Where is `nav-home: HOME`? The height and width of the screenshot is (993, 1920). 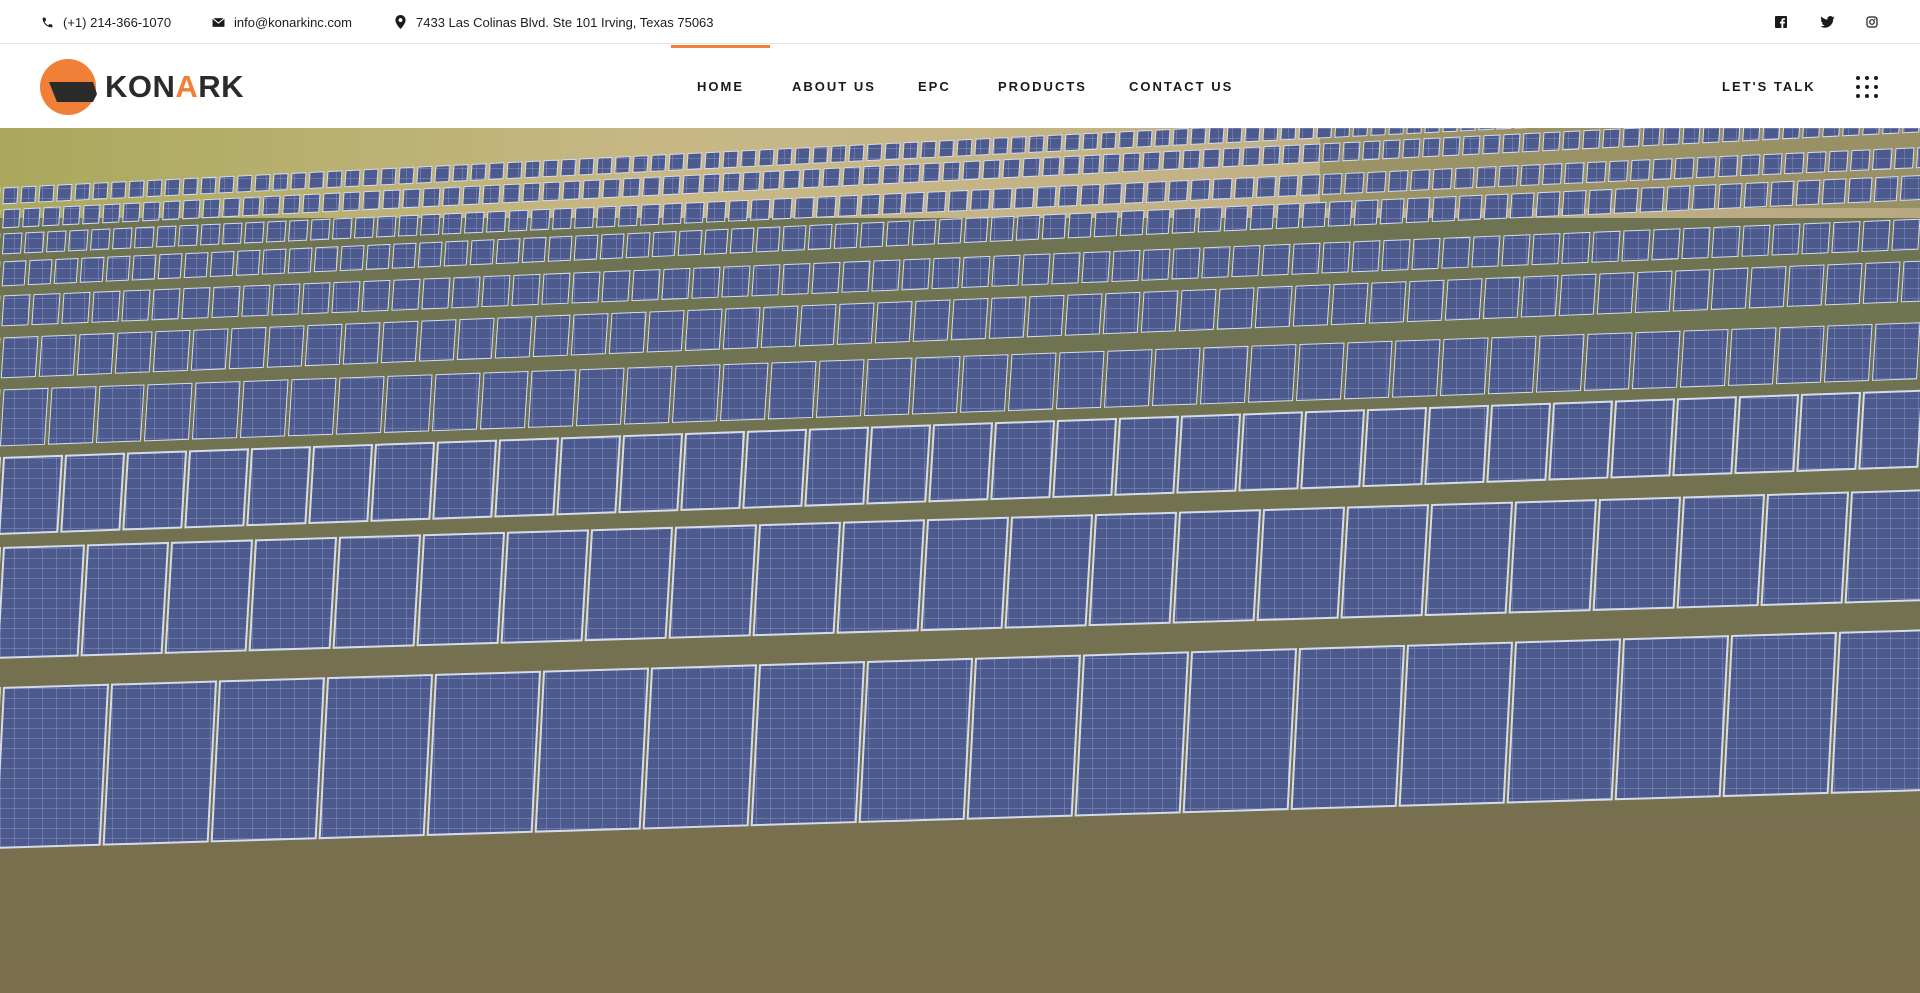 nav-home: HOME is located at coordinates (720, 86).